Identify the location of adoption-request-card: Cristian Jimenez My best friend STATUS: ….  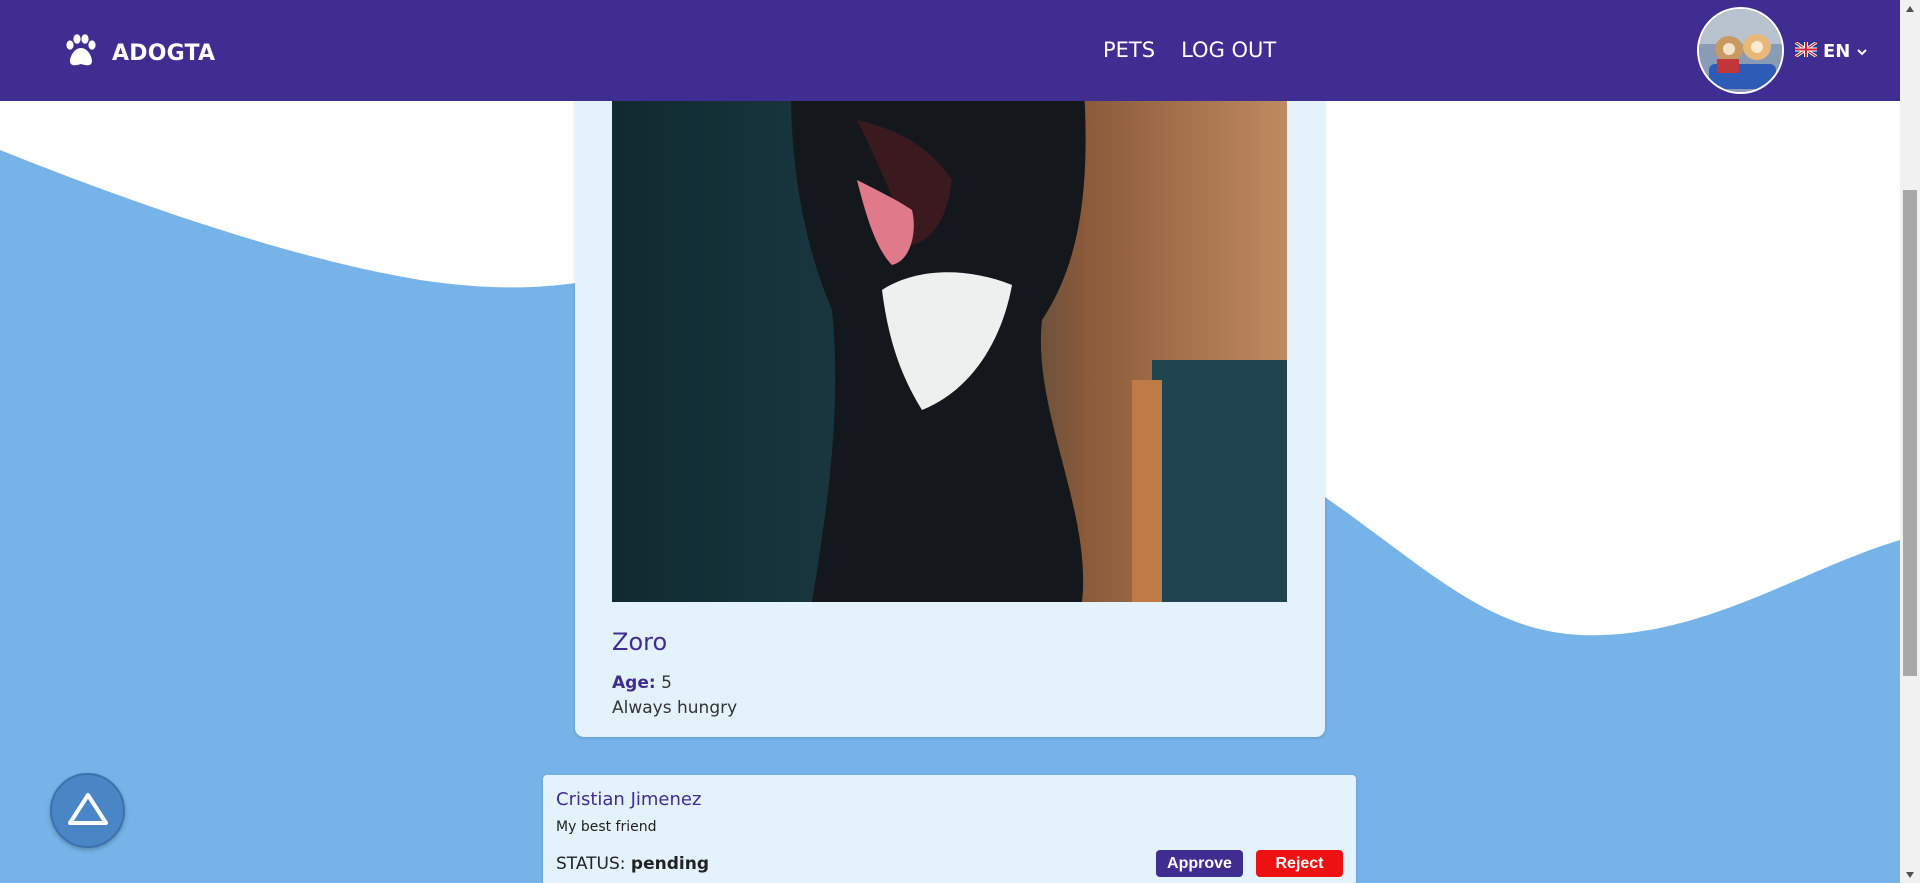
(949, 829).